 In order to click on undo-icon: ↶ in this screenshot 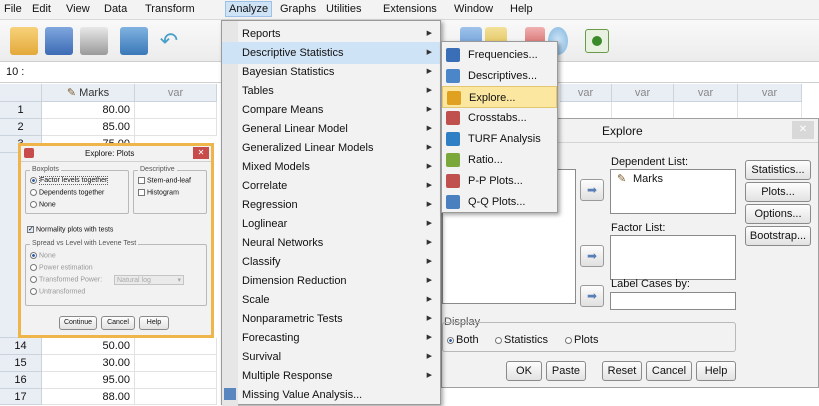, I will do `click(169, 41)`.